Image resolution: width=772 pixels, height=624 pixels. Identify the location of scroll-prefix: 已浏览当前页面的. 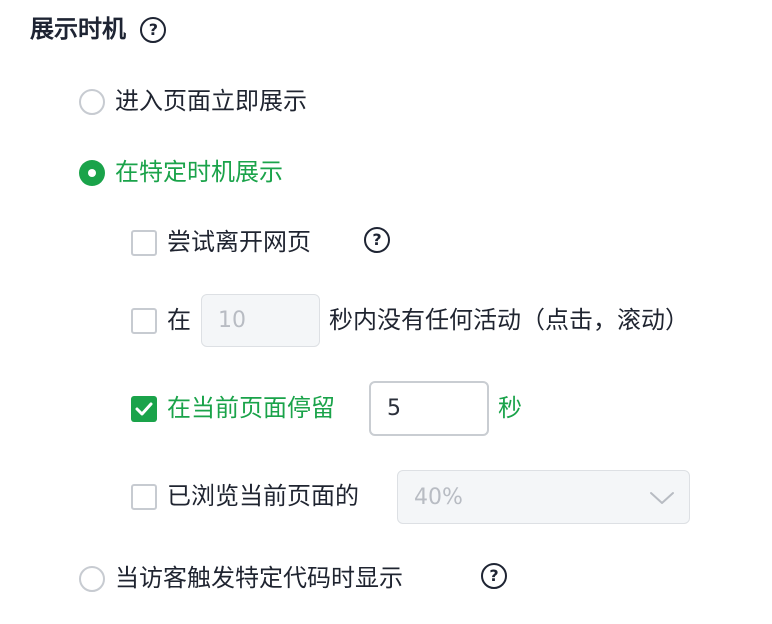
(263, 496).